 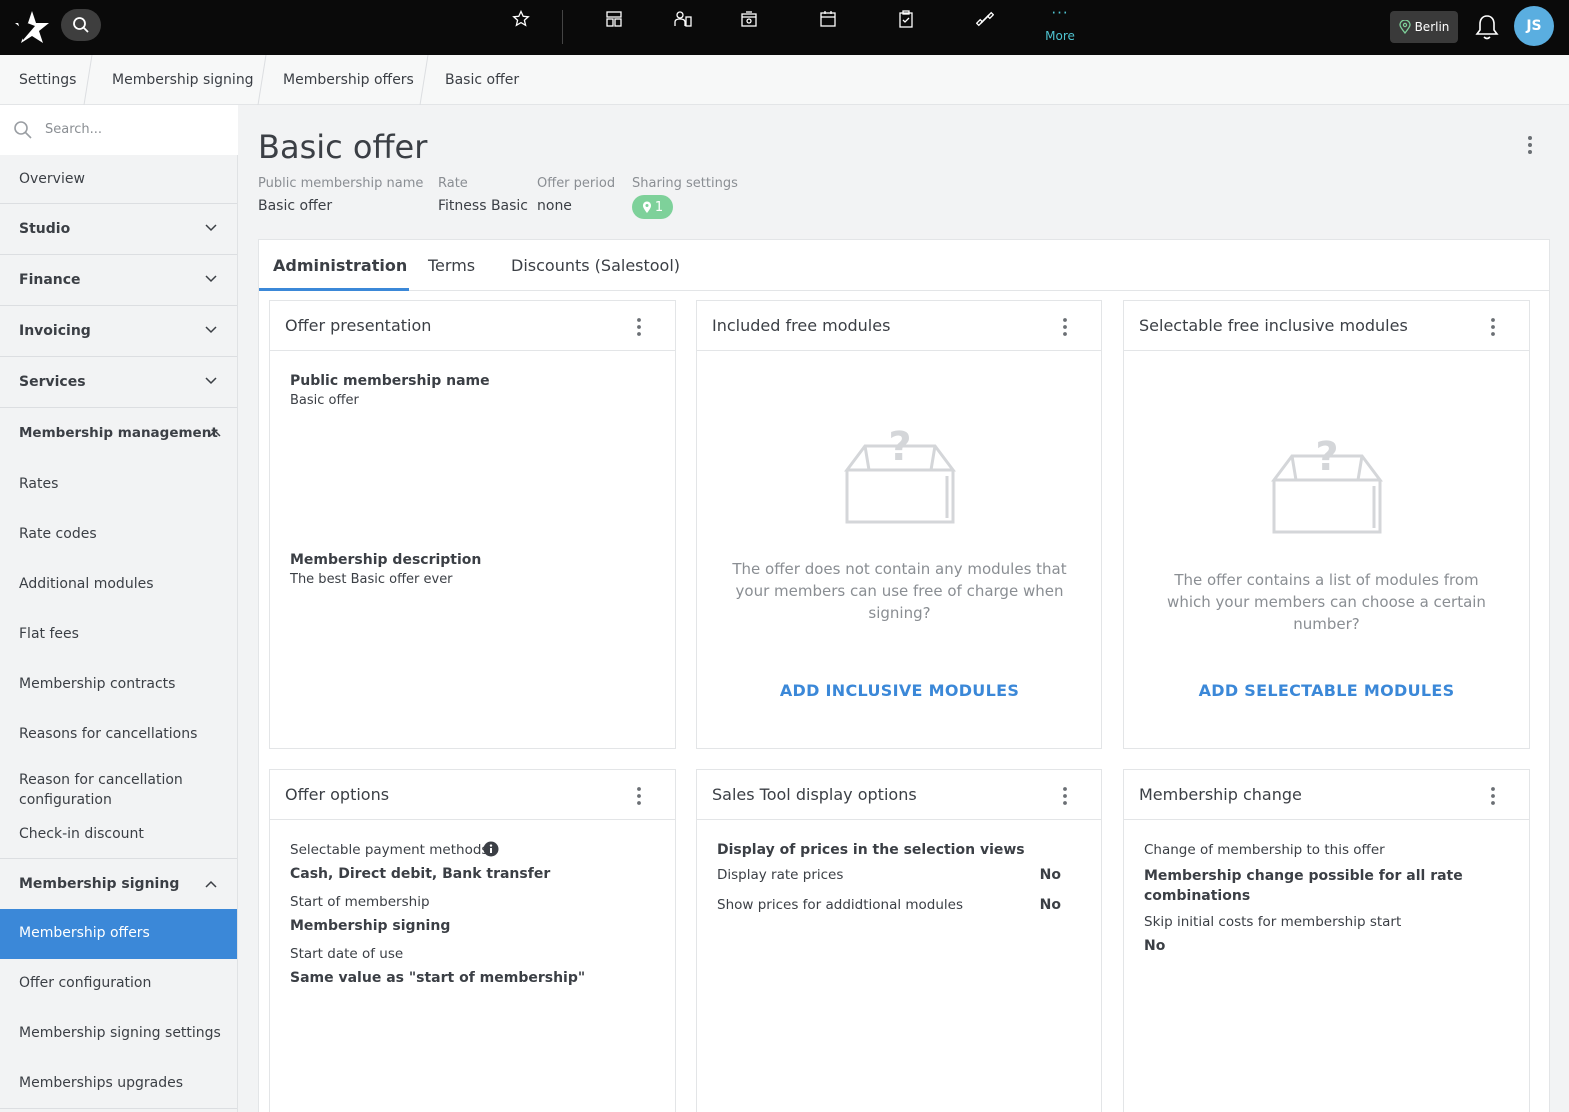 I want to click on page-more-options-icon, so click(x=1530, y=146).